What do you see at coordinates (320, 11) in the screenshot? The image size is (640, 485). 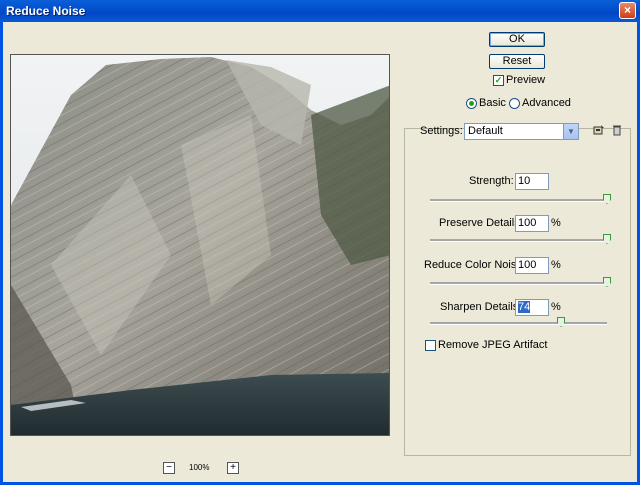 I see `title-bar: Reduce Noise ×` at bounding box center [320, 11].